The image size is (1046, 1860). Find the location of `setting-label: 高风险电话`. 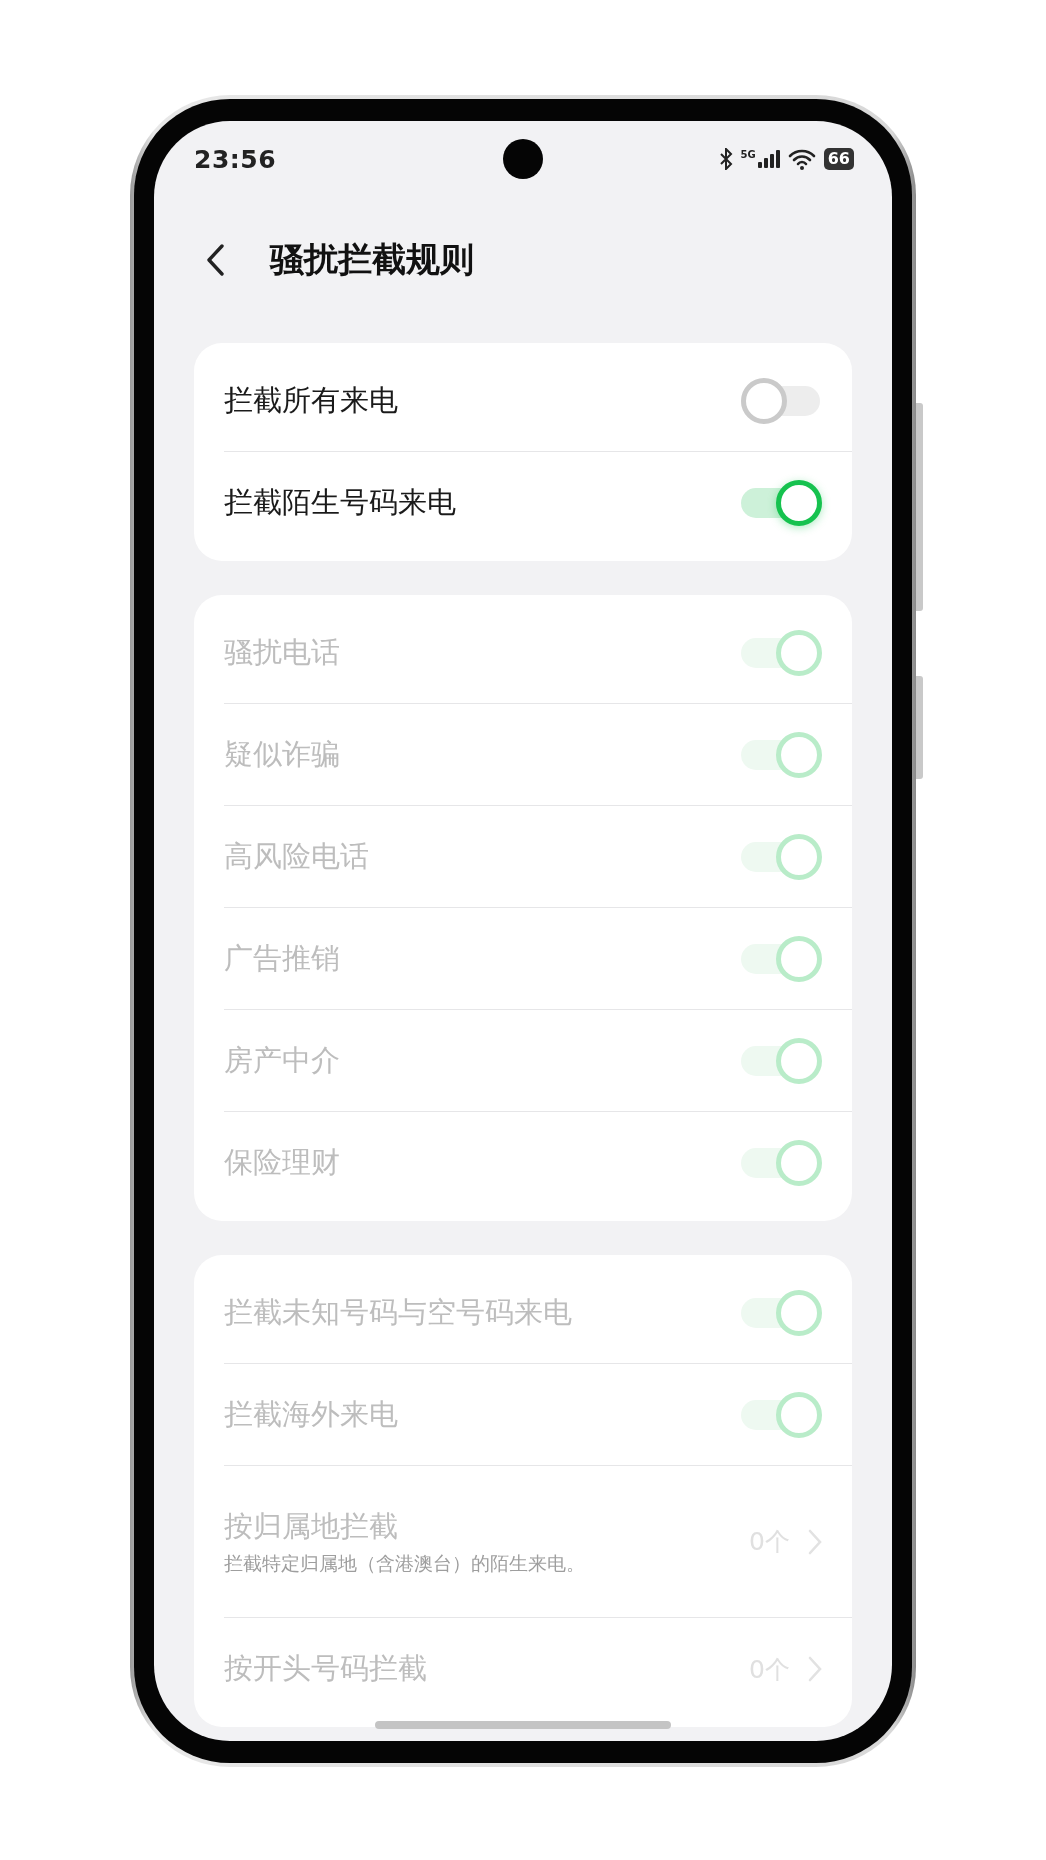

setting-label: 高风险电话 is located at coordinates (297, 856).